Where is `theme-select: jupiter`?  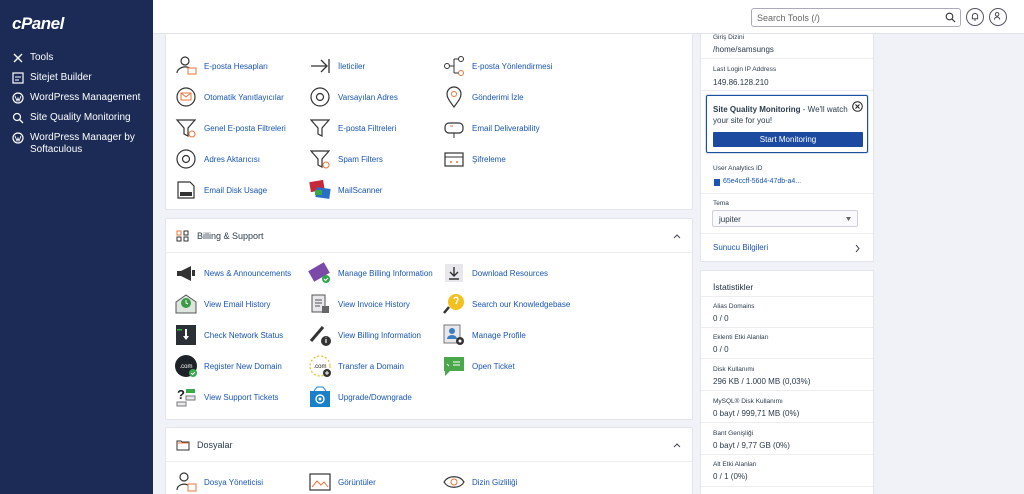
theme-select: jupiter is located at coordinates (785, 218).